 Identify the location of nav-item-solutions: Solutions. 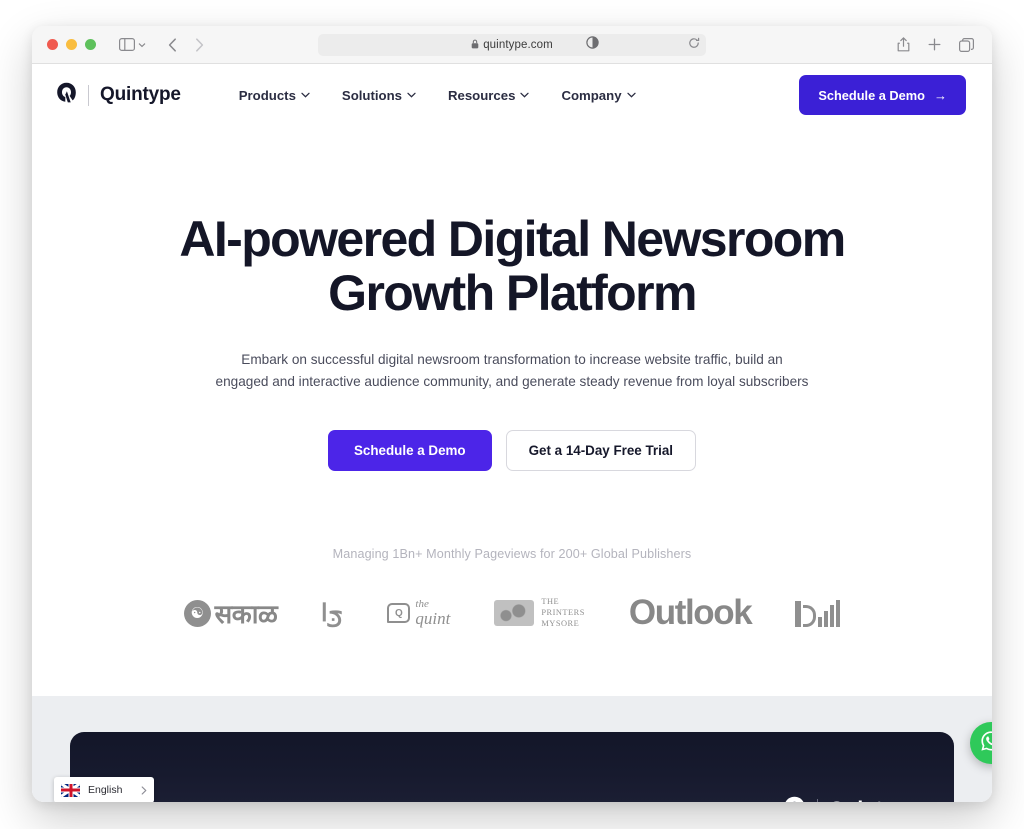
(379, 95).